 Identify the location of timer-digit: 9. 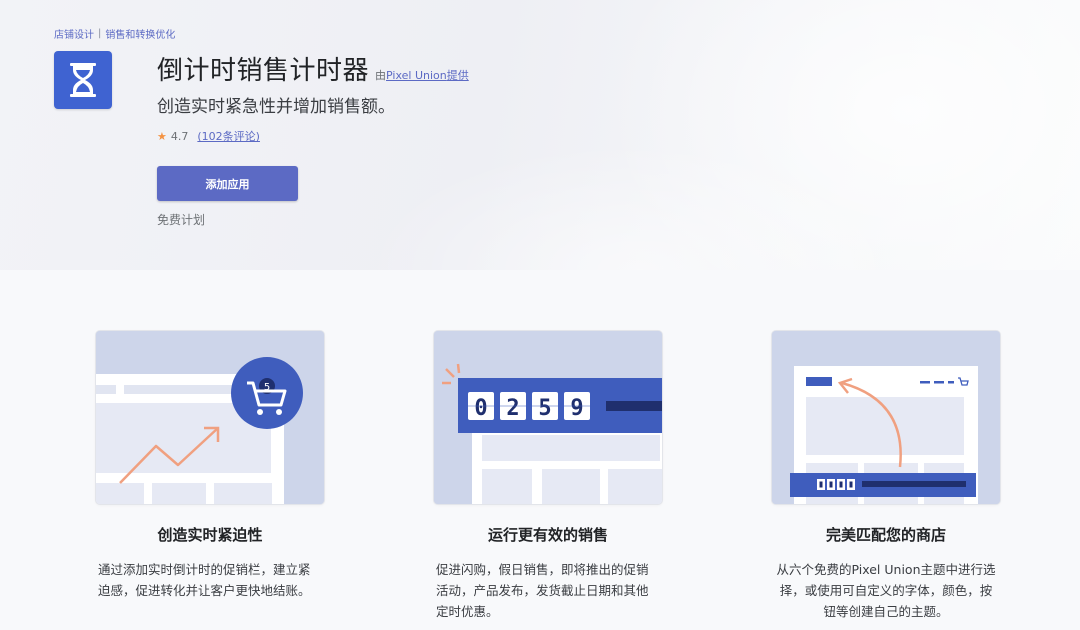
(576, 408).